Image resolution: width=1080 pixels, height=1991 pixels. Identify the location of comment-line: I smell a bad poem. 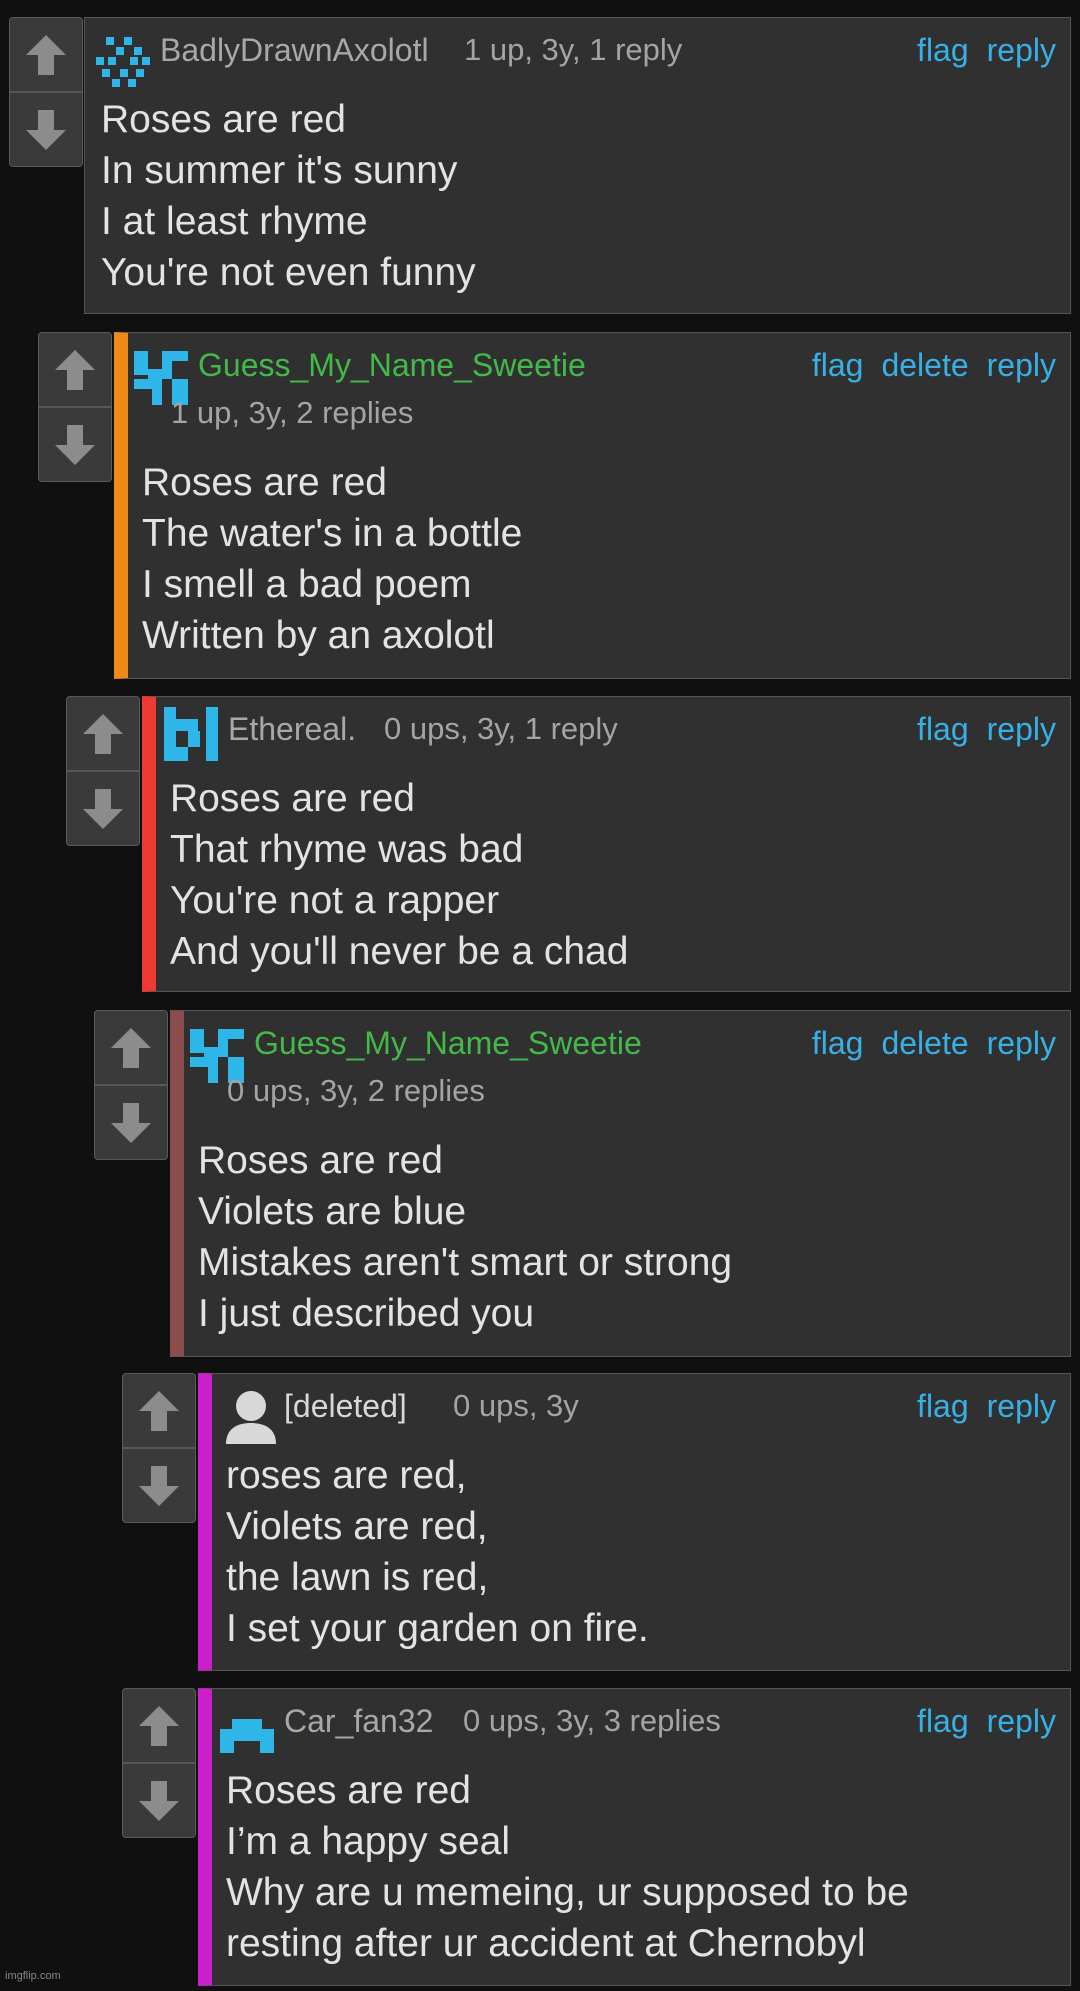
(307, 584).